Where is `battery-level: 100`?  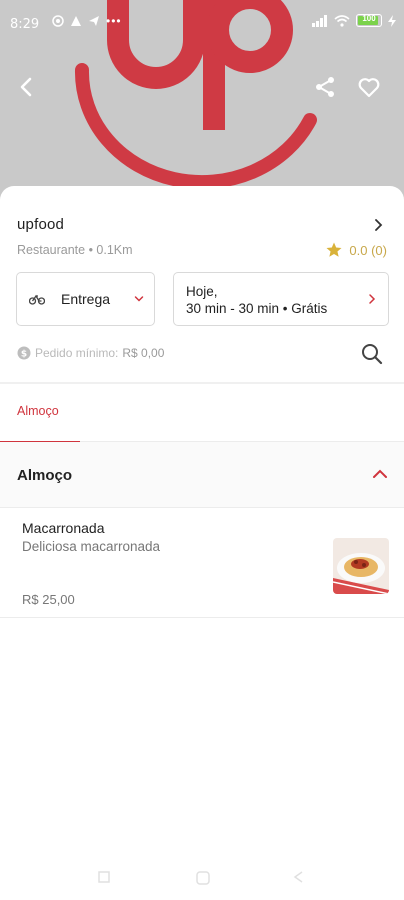
battery-level: 100 is located at coordinates (369, 18).